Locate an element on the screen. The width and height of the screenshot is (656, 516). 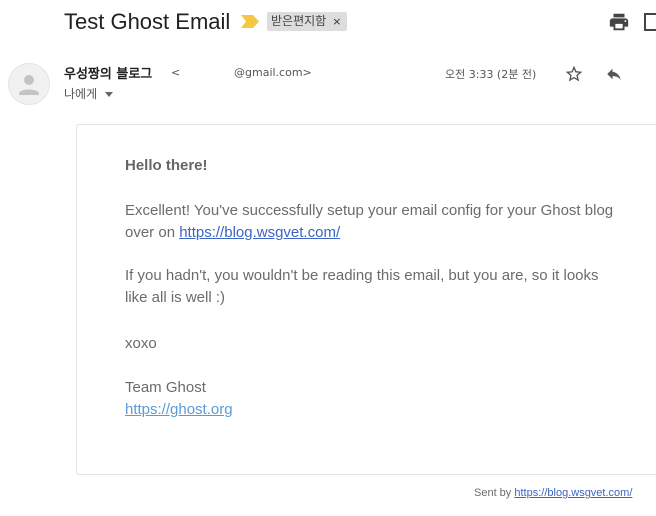
recipient-label: 나에게 is located at coordinates (81, 94).